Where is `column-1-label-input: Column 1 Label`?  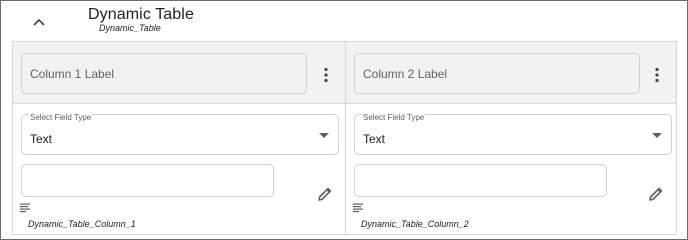
column-1-label-input: Column 1 Label is located at coordinates (164, 73).